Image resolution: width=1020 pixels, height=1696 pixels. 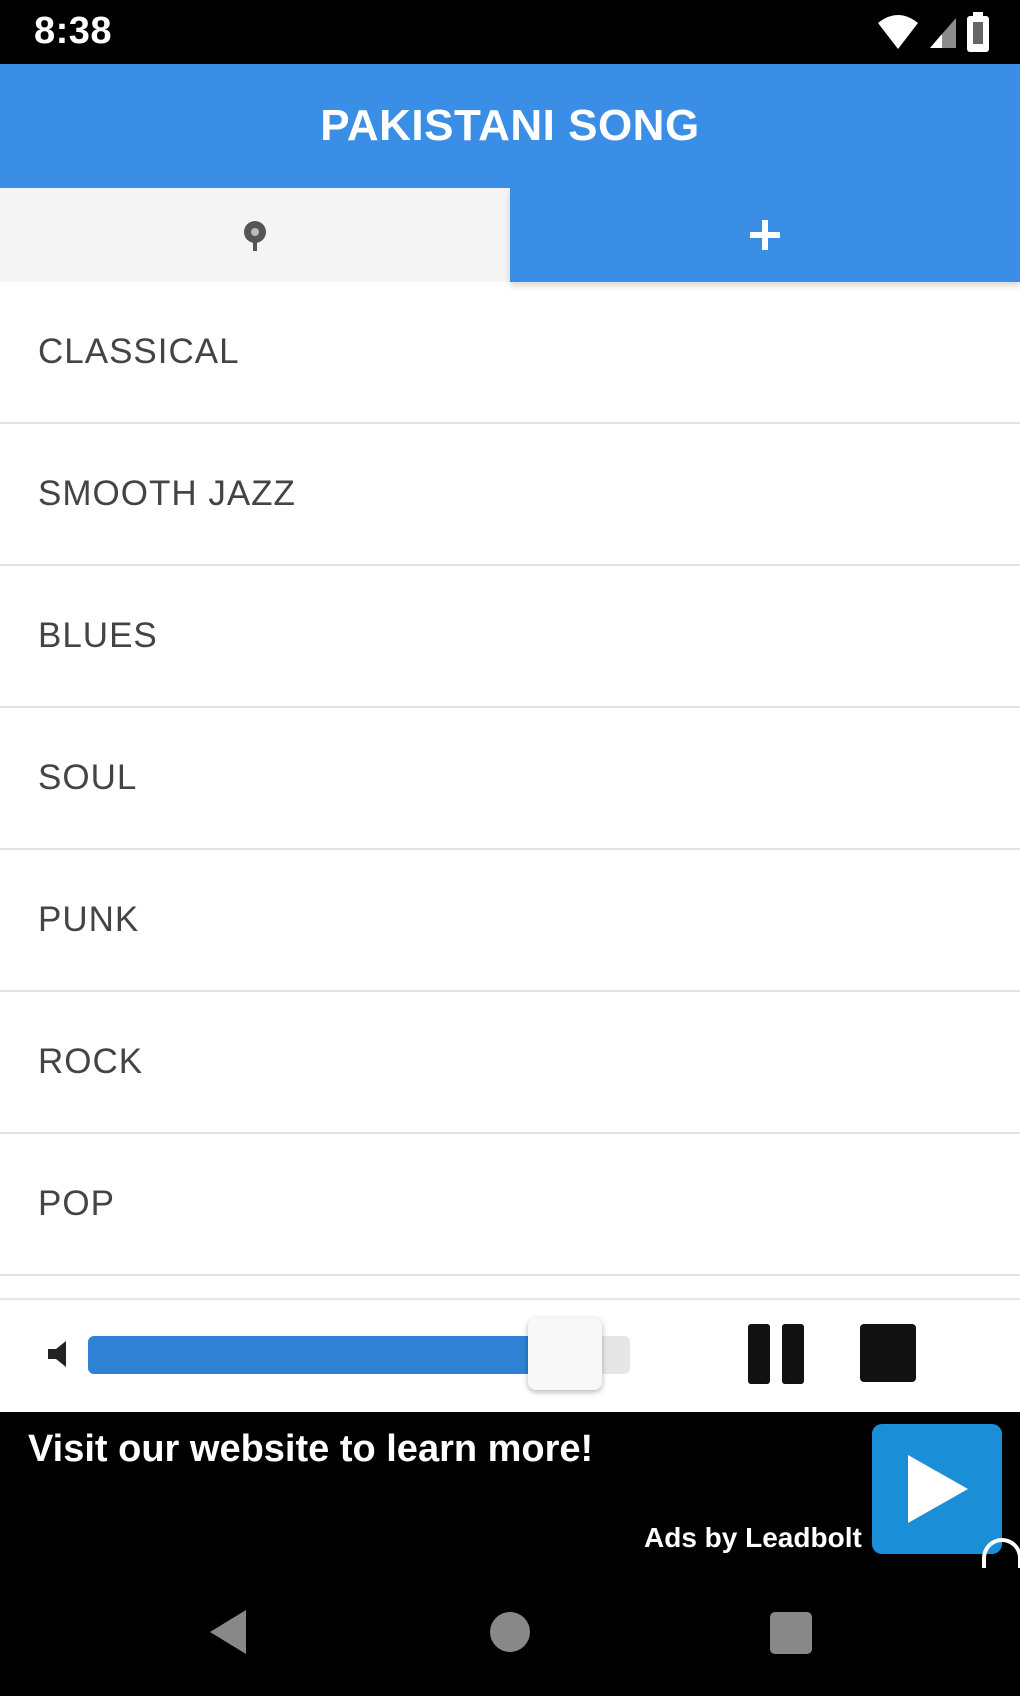 I want to click on tab-add, so click(x=765, y=235).